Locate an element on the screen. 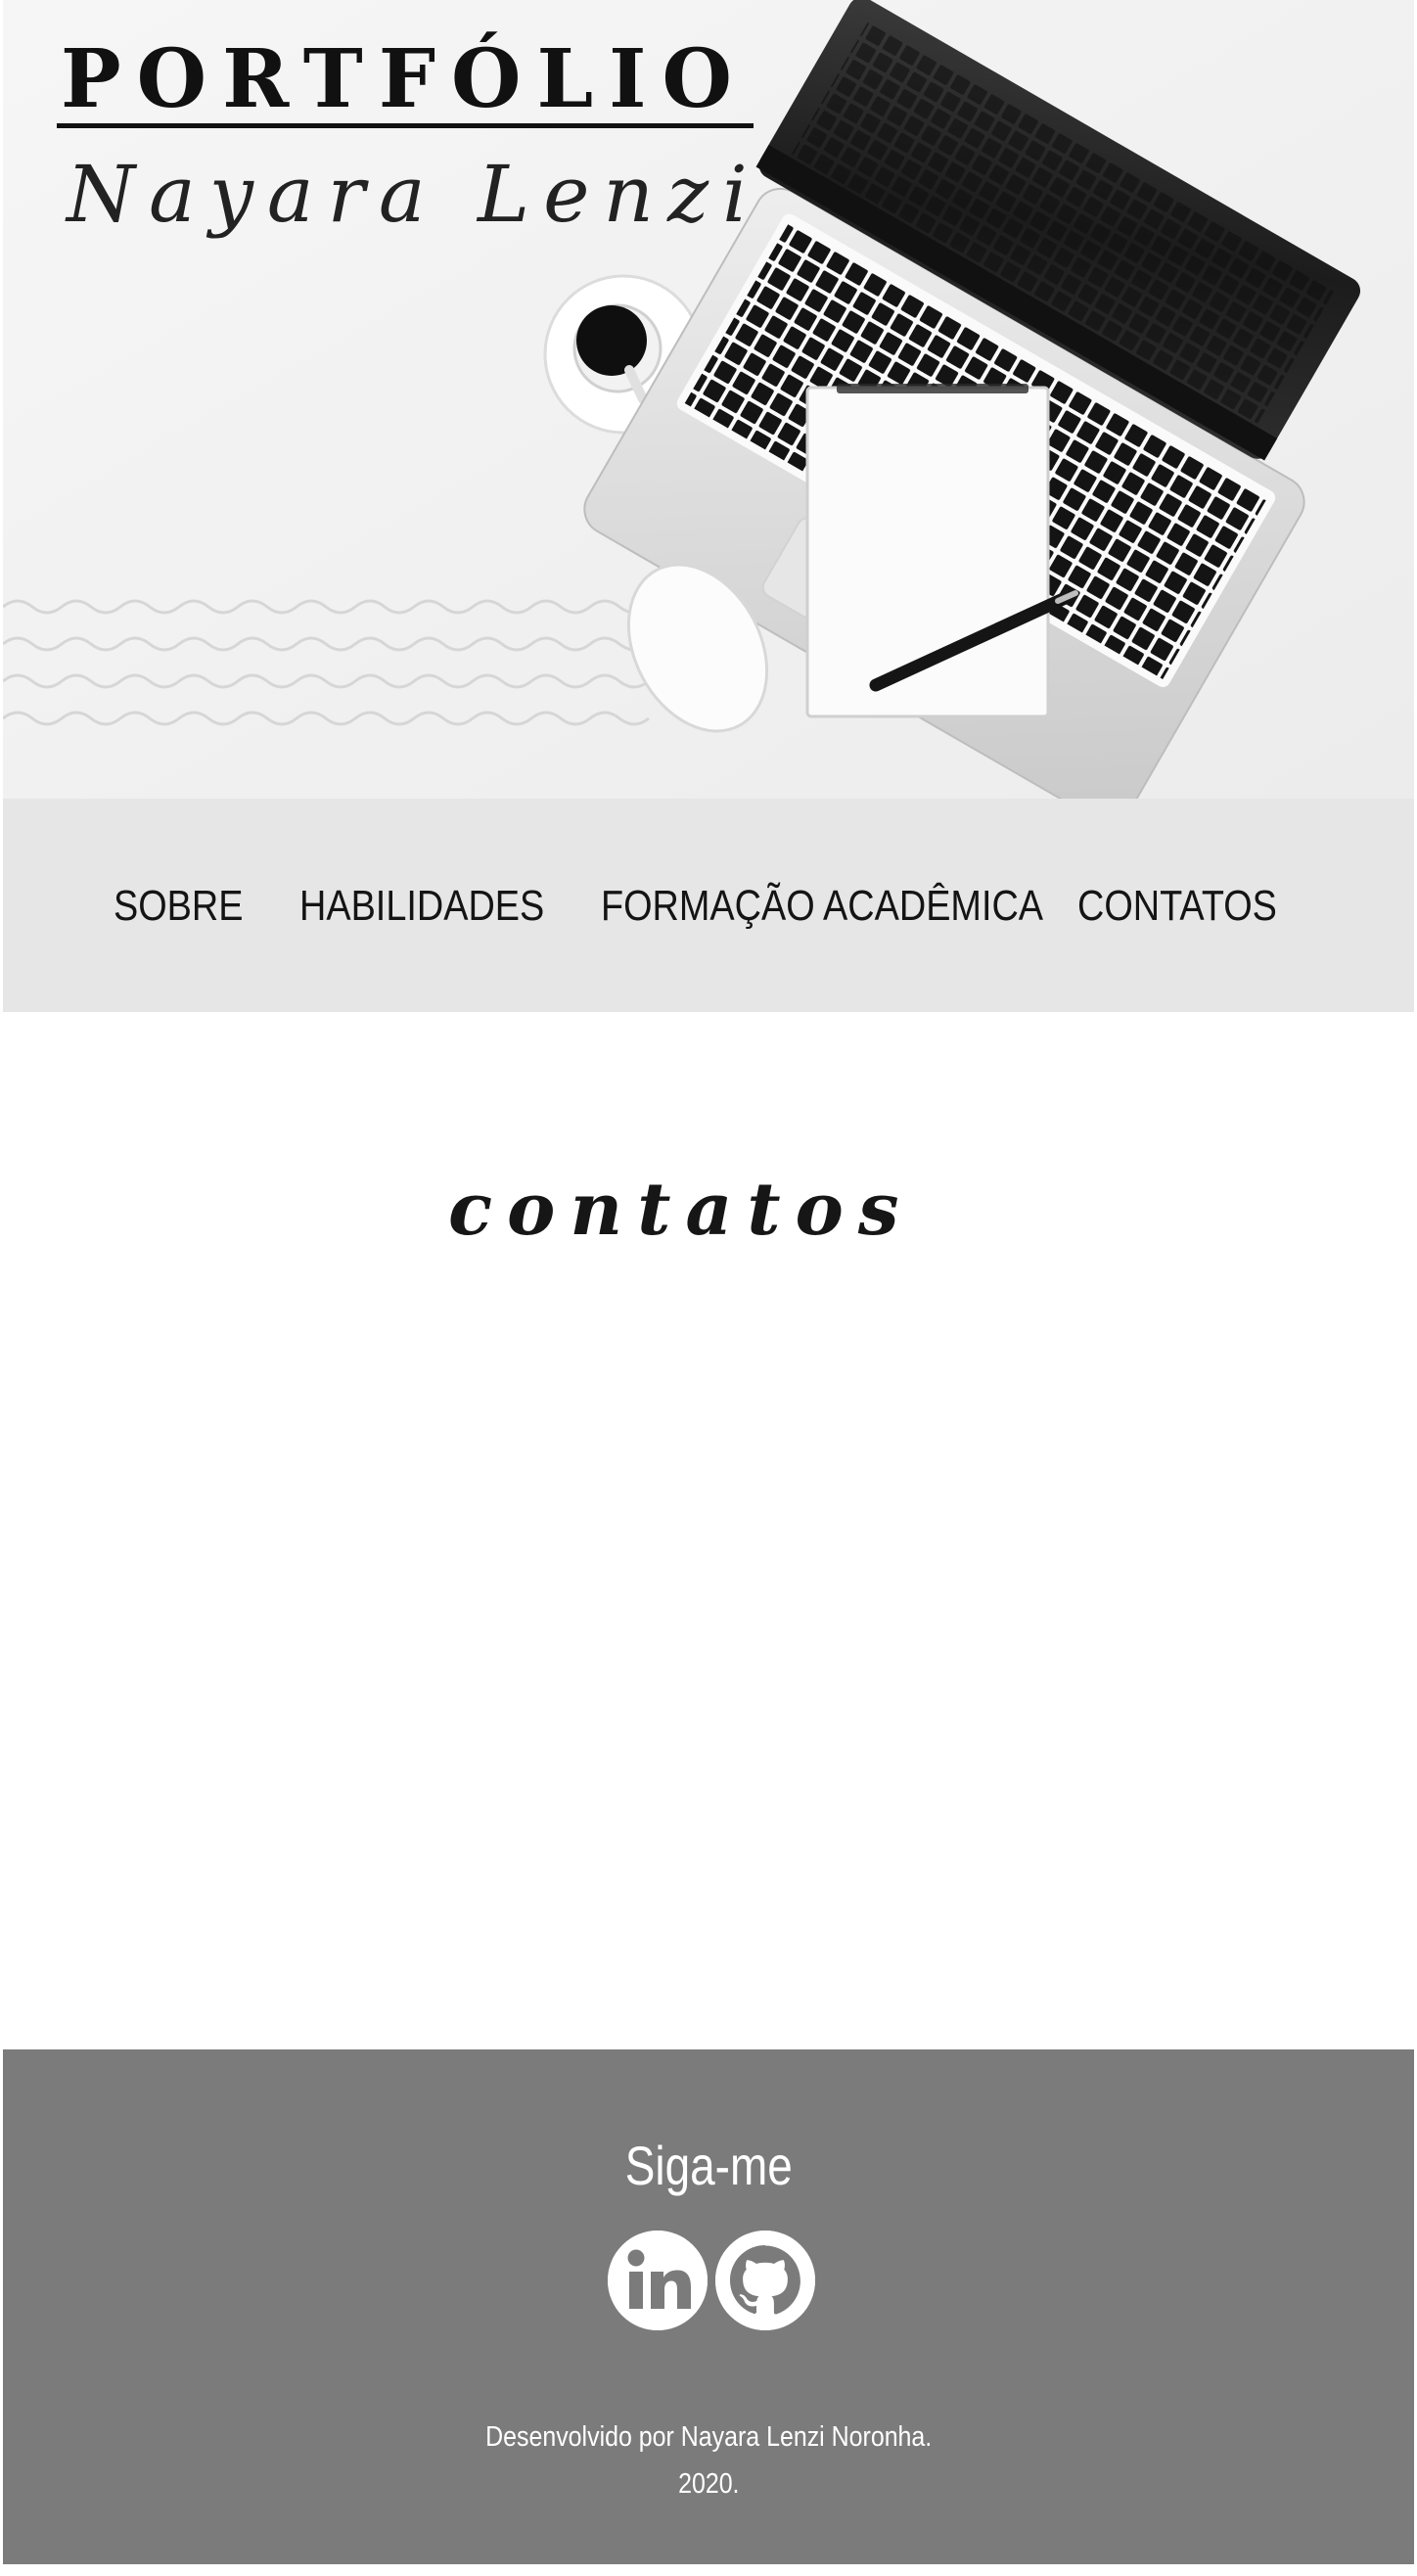 The image size is (1417, 2576). nav-item-formacao-academica: FORMAÇÃO ACADÊMICA is located at coordinates (822, 906).